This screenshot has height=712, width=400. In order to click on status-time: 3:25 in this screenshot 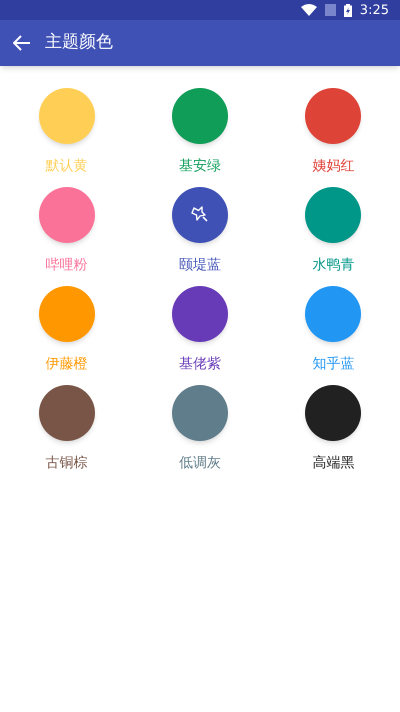, I will do `click(374, 10)`.